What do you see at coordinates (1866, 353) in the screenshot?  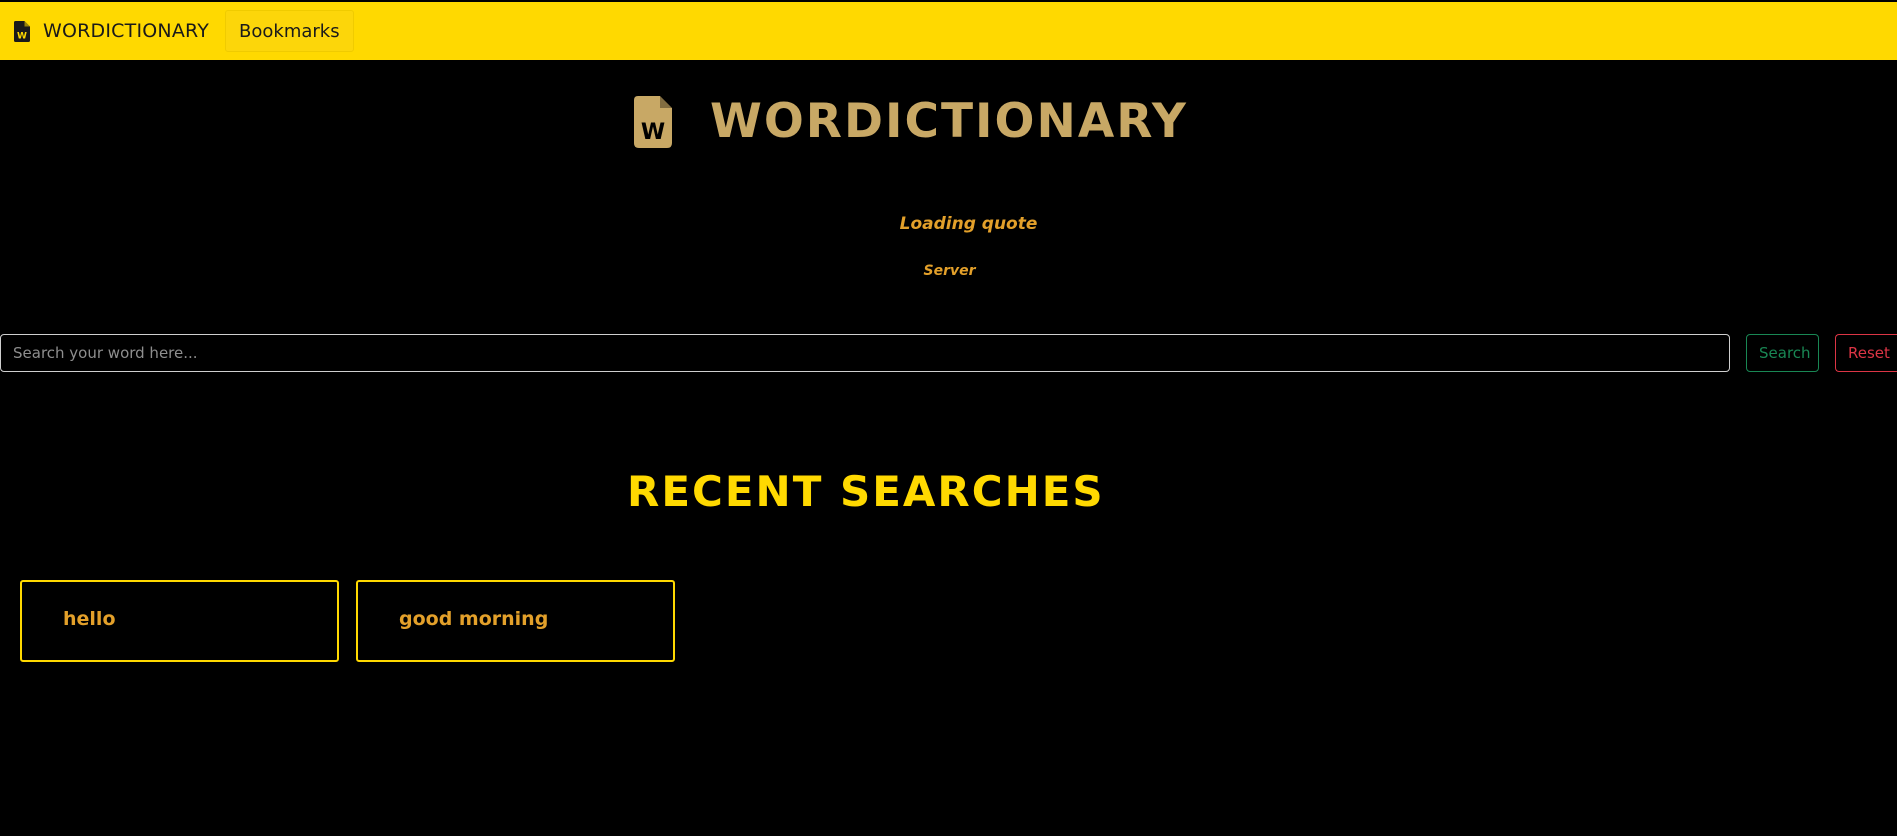 I see `reset-button: Reset` at bounding box center [1866, 353].